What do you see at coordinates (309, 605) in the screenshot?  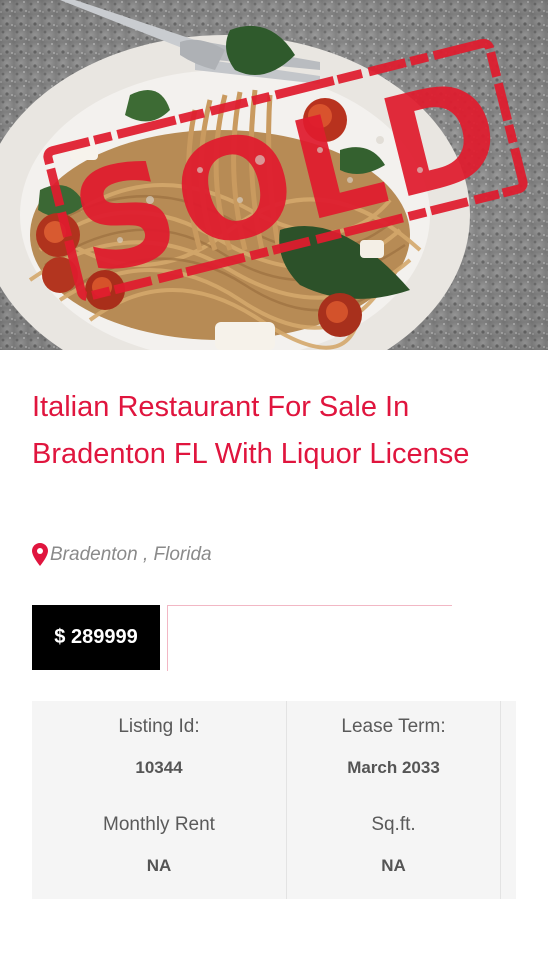 I see `price-divider-top` at bounding box center [309, 605].